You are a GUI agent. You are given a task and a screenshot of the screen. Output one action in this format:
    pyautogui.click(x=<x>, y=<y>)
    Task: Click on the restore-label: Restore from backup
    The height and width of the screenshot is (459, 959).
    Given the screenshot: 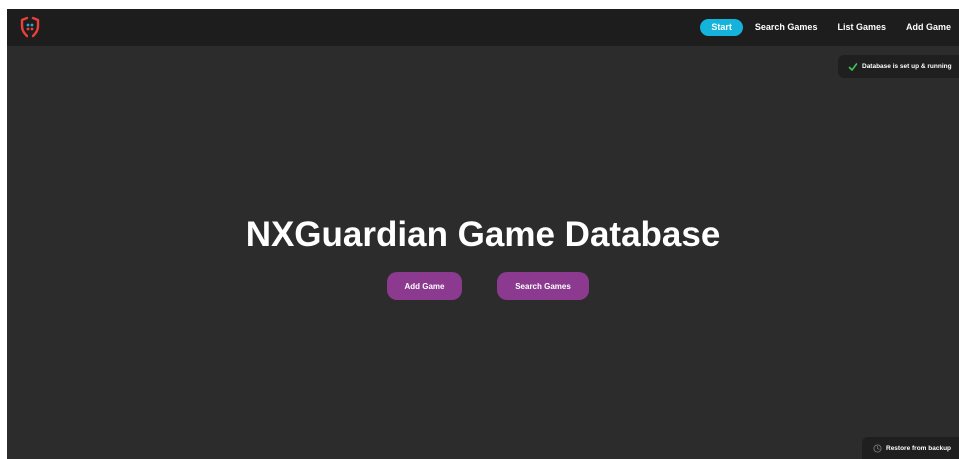 What is the action you would take?
    pyautogui.click(x=919, y=448)
    